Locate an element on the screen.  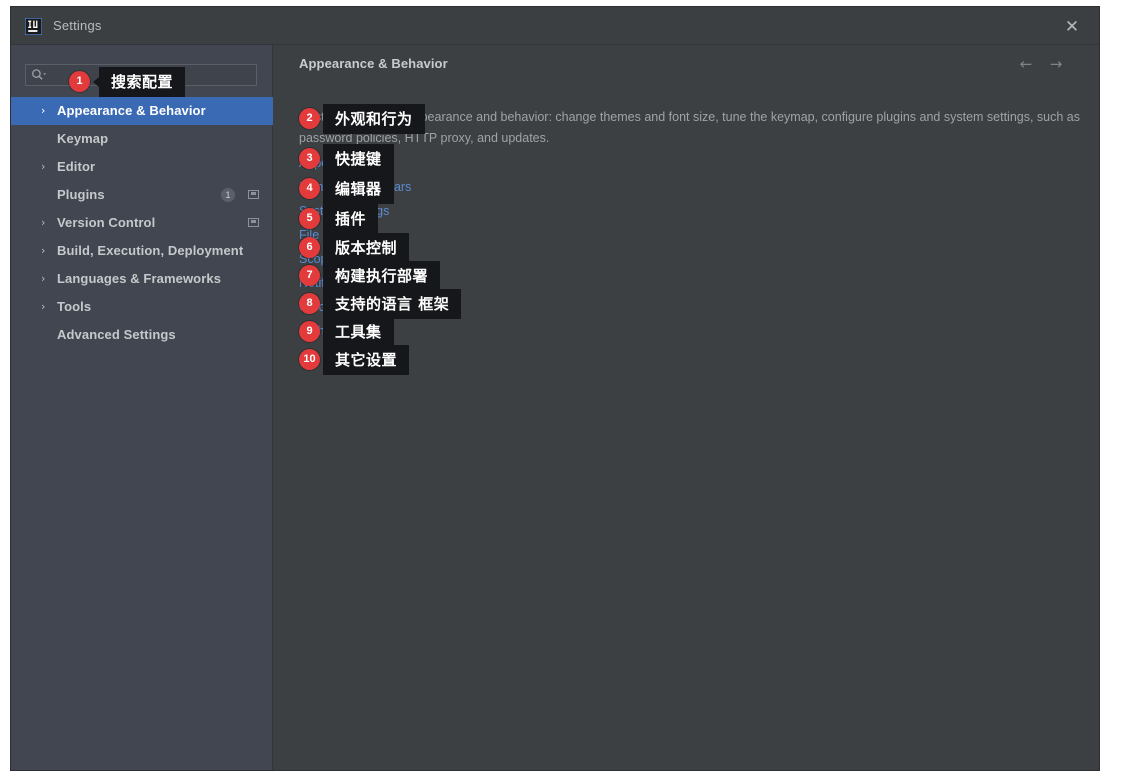
search-icon is located at coordinates (39, 75).